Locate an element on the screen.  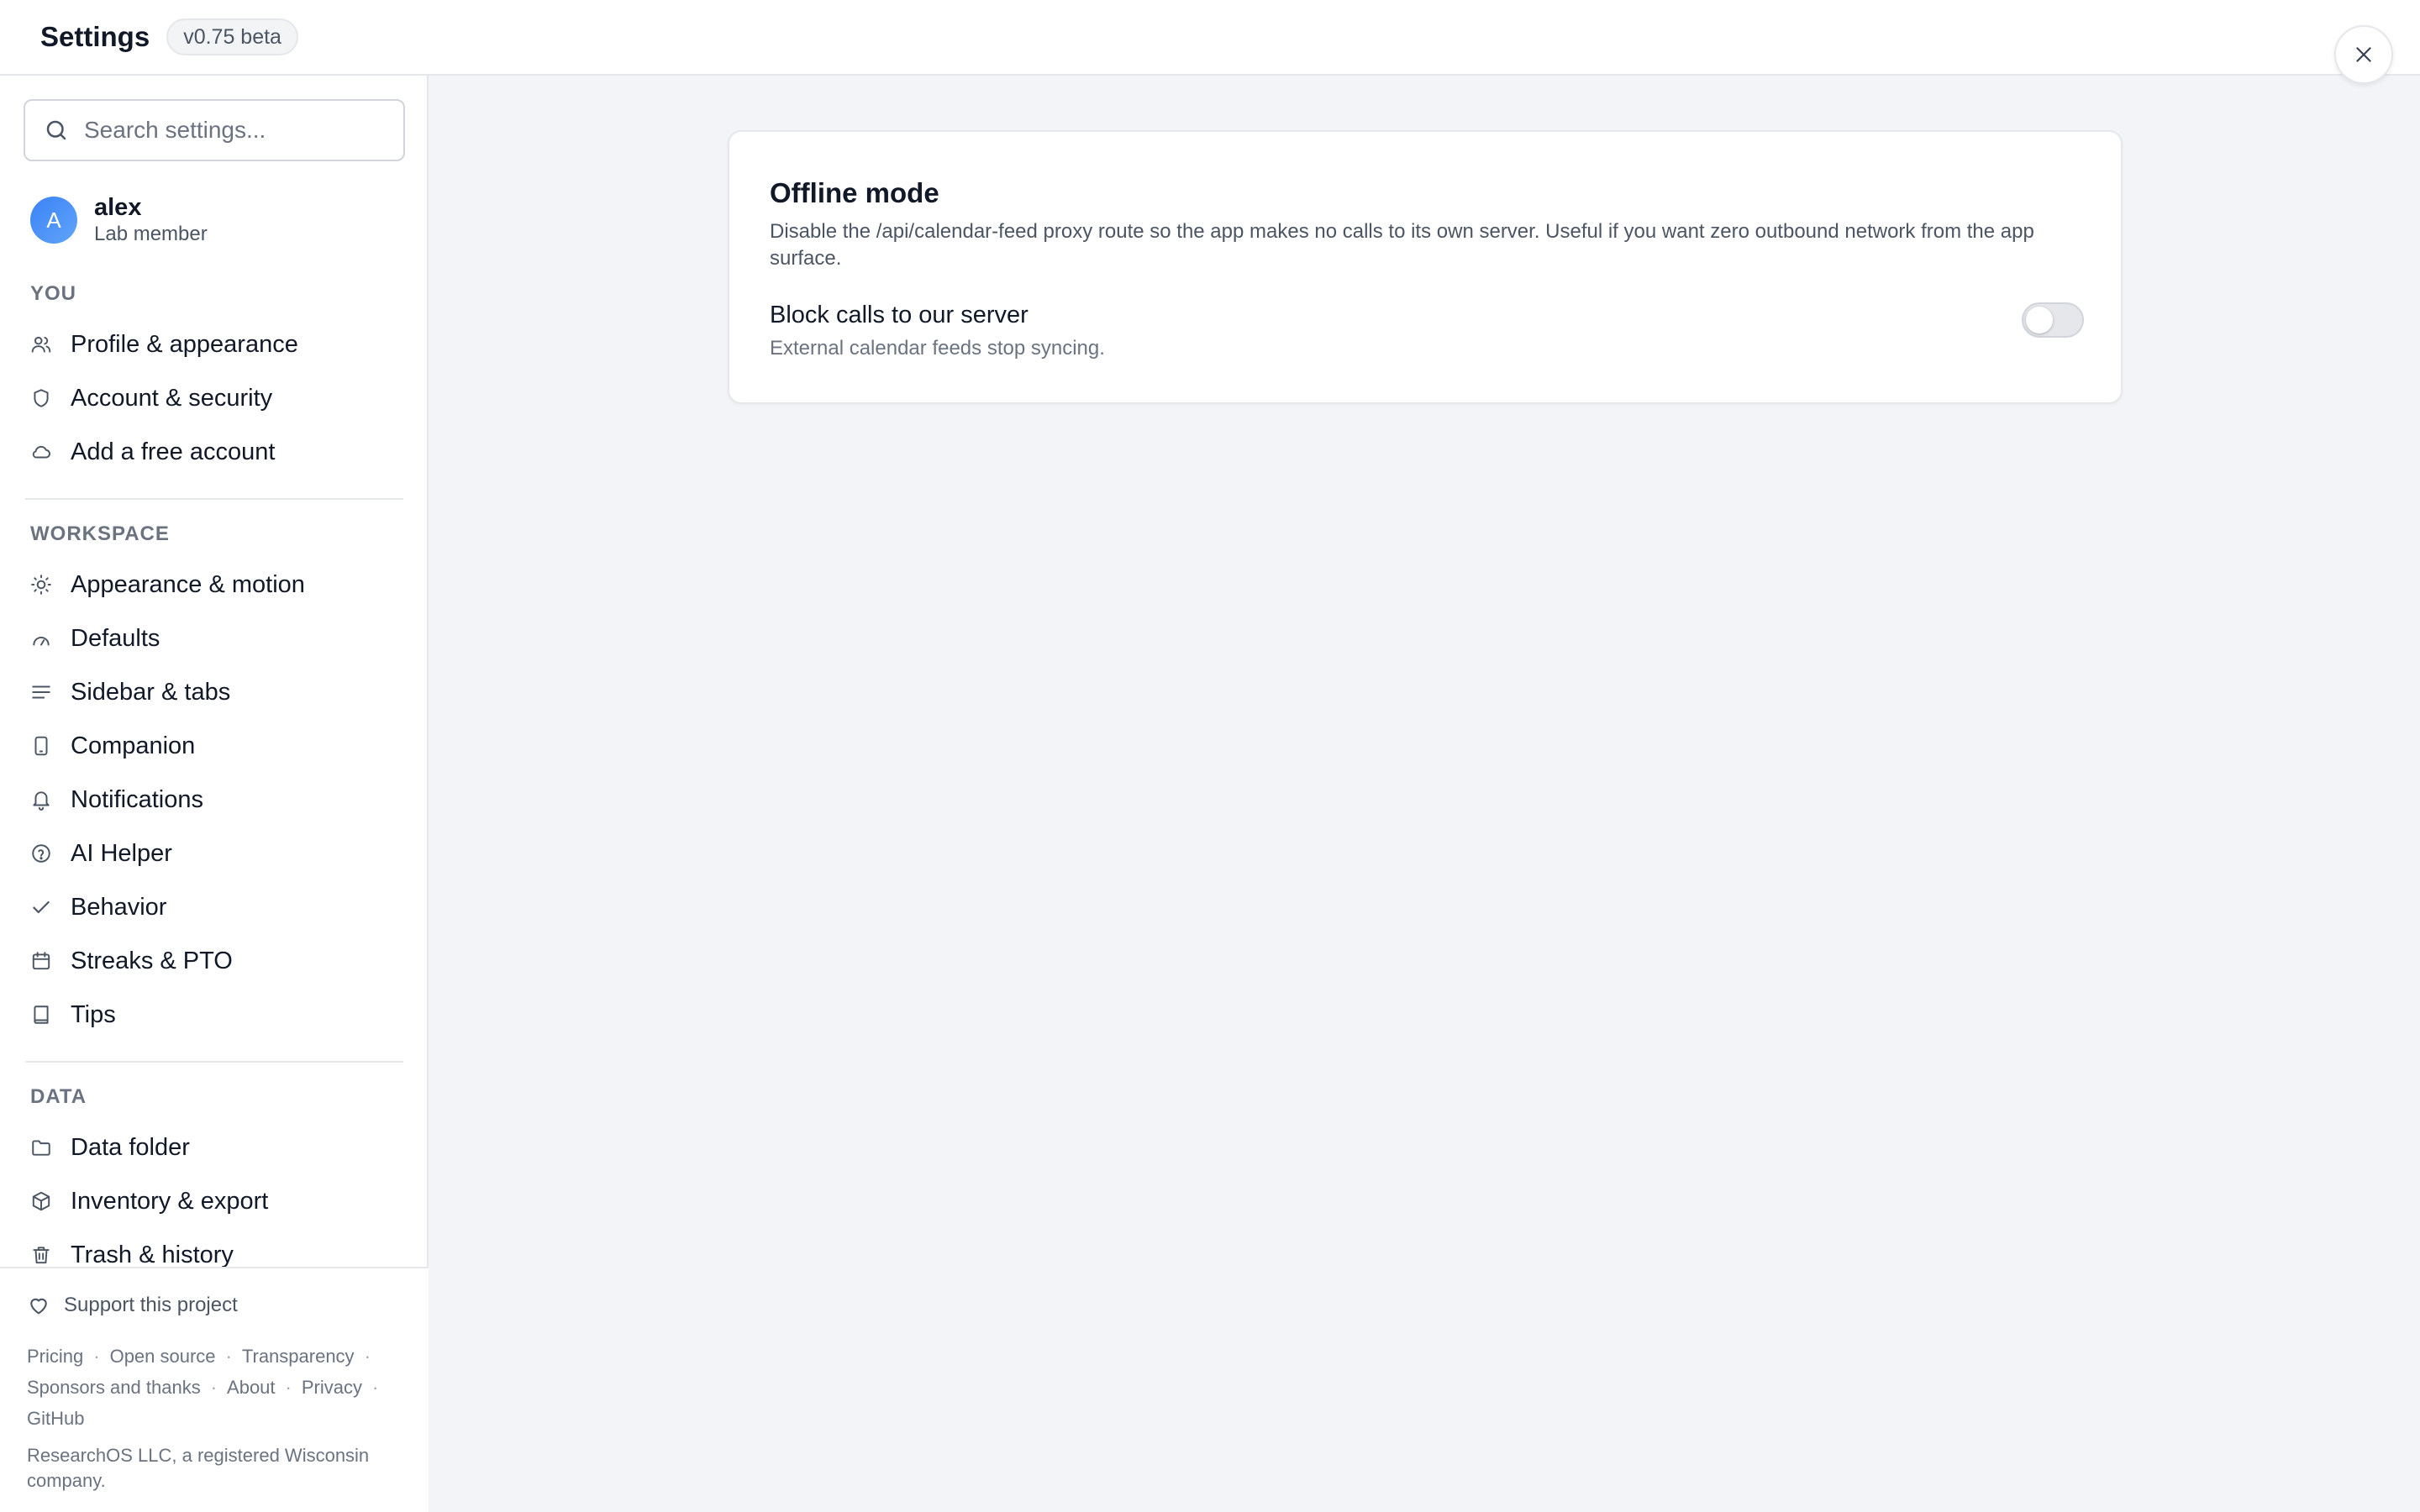
sidebar-item-label: Streaks & PTO is located at coordinates (152, 960).